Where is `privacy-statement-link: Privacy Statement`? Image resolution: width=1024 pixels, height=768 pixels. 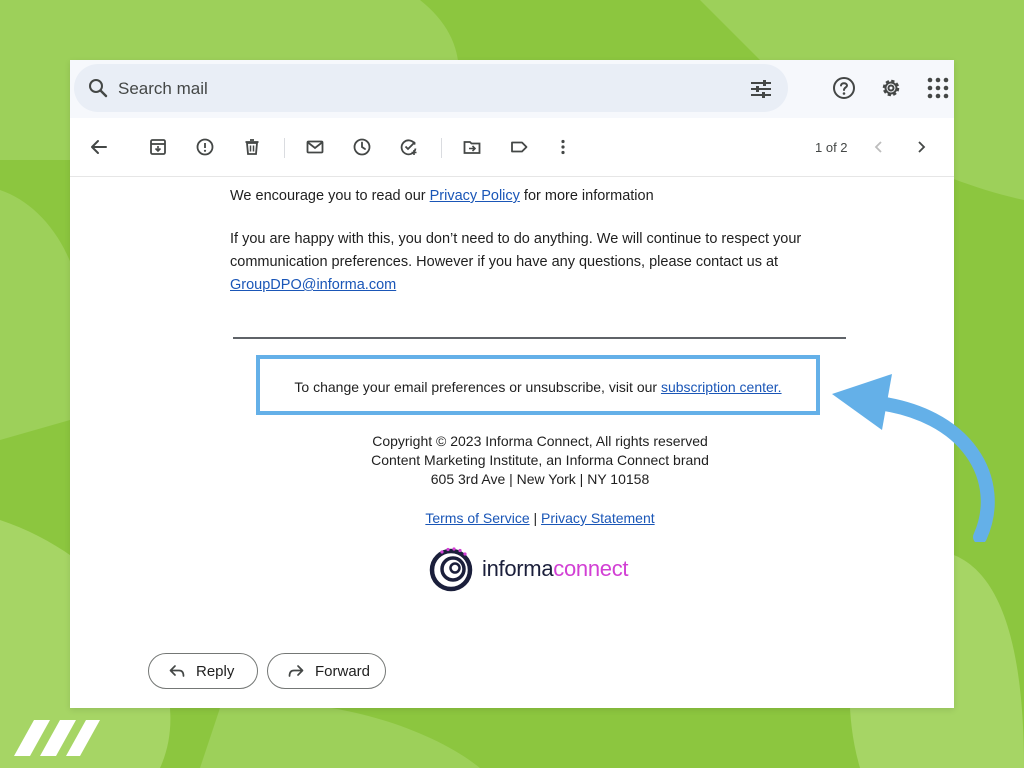 privacy-statement-link: Privacy Statement is located at coordinates (598, 518).